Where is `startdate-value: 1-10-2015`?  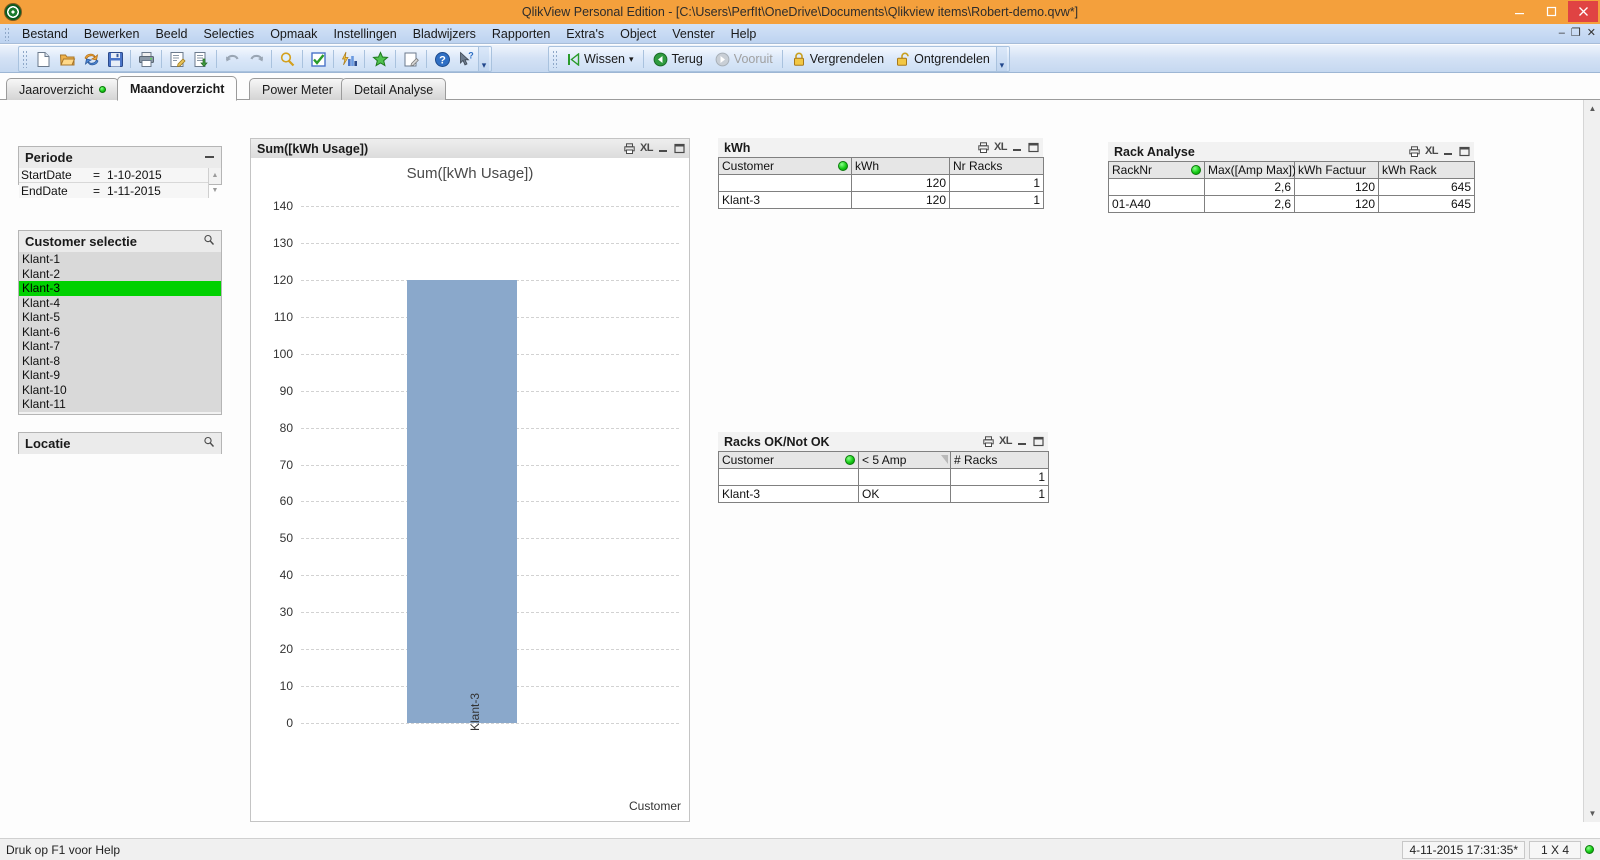 startdate-value: 1-10-2015 is located at coordinates (157, 175).